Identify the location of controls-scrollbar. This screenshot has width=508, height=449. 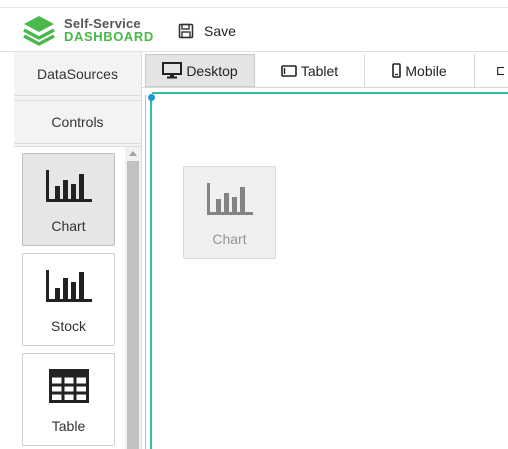
(133, 298).